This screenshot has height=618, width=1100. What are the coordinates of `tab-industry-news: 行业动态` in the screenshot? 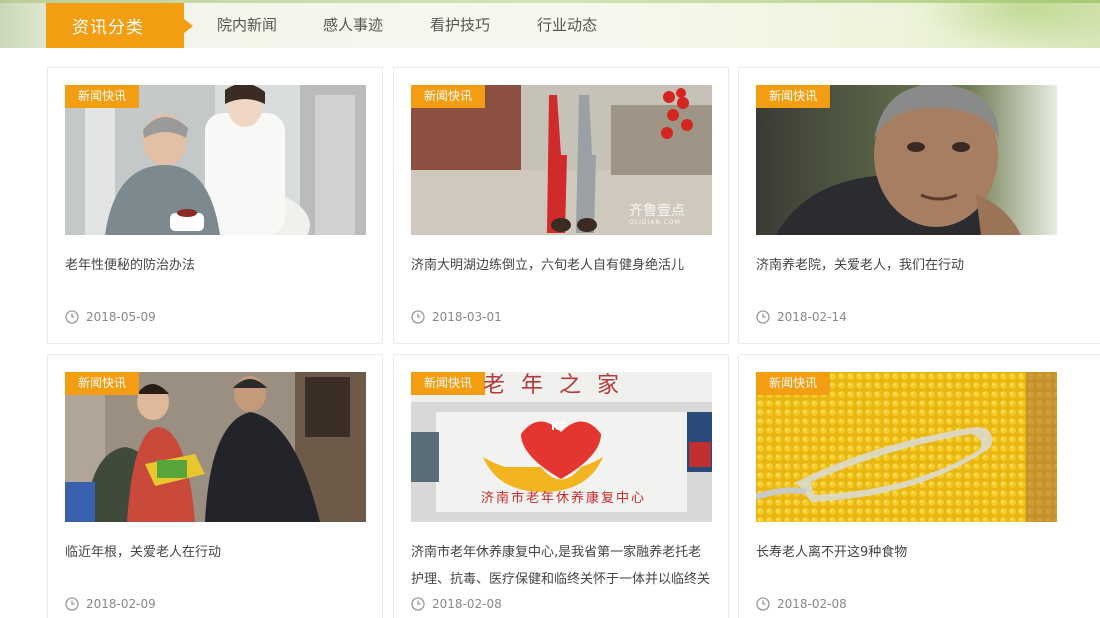 It's located at (567, 25).